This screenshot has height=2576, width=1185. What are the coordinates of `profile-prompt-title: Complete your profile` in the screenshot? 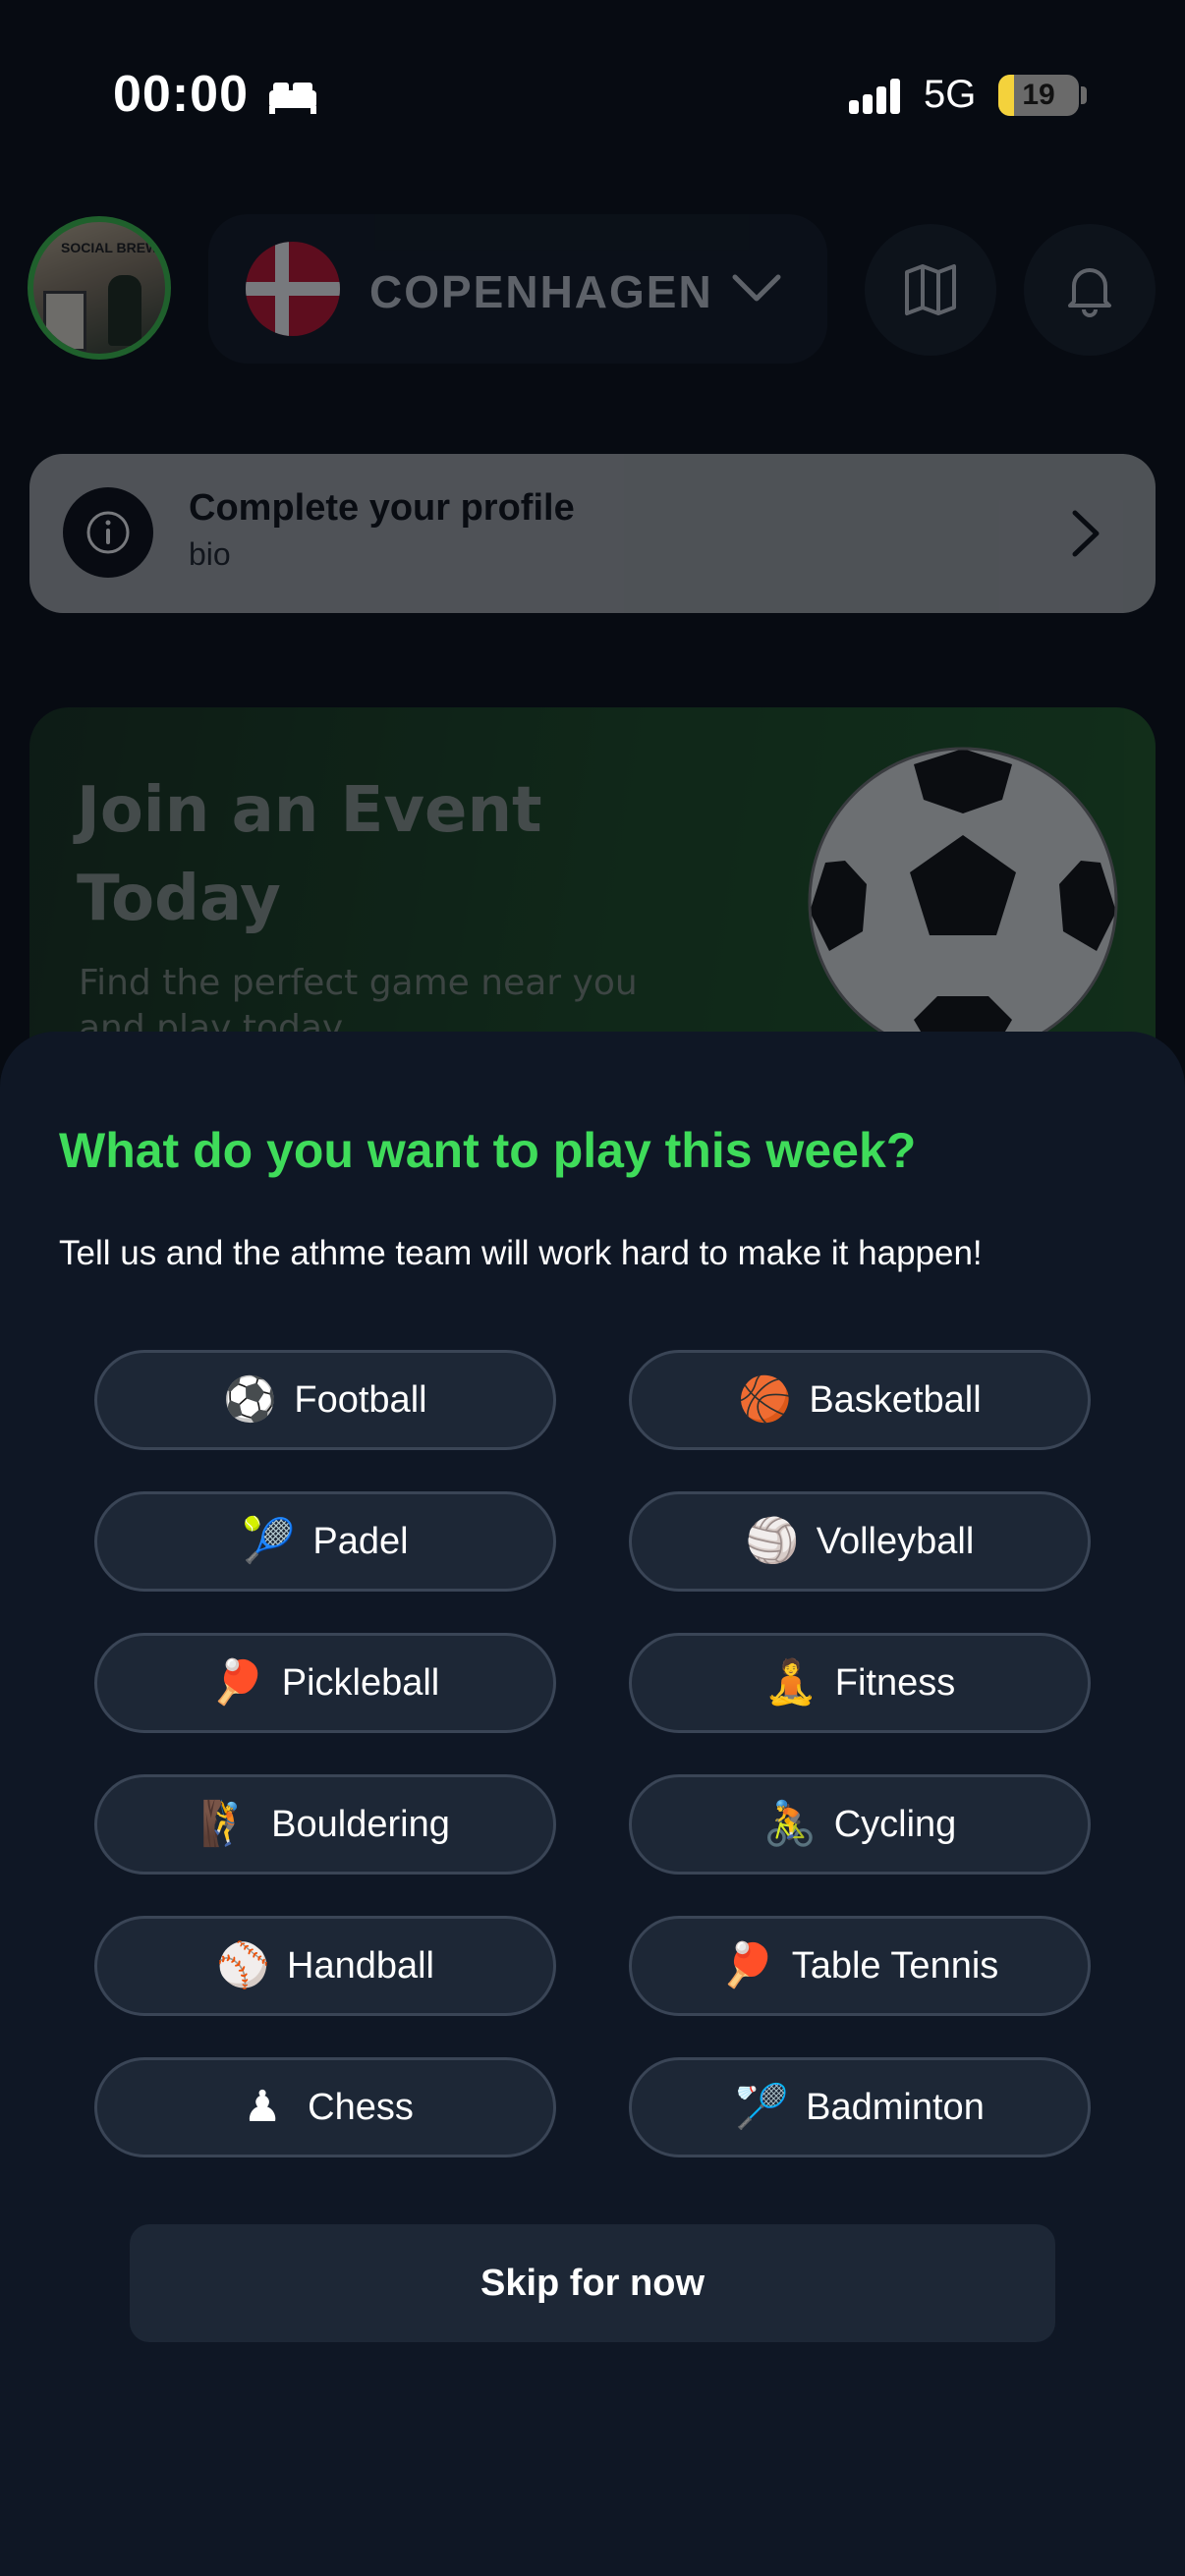 It's located at (382, 508).